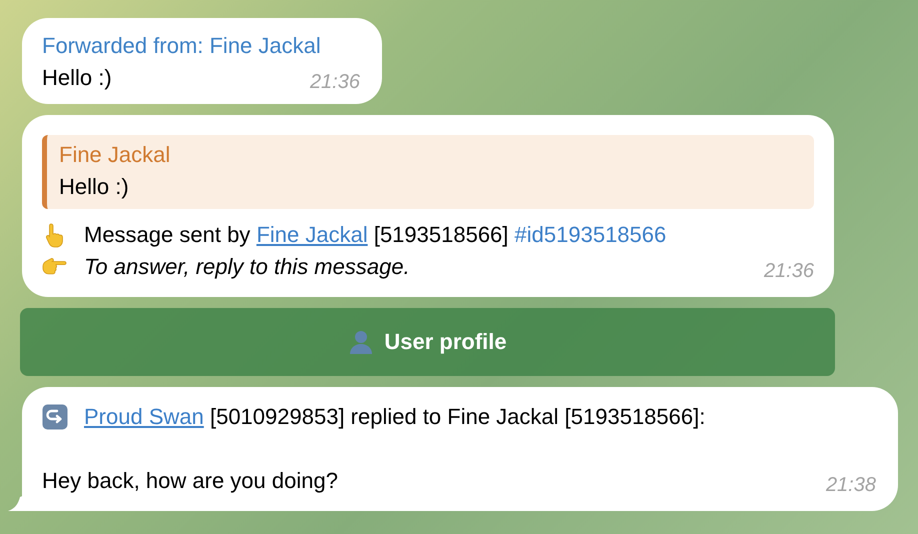 This screenshot has width=918, height=534. Describe the element at coordinates (361, 342) in the screenshot. I see `person-icon` at that location.